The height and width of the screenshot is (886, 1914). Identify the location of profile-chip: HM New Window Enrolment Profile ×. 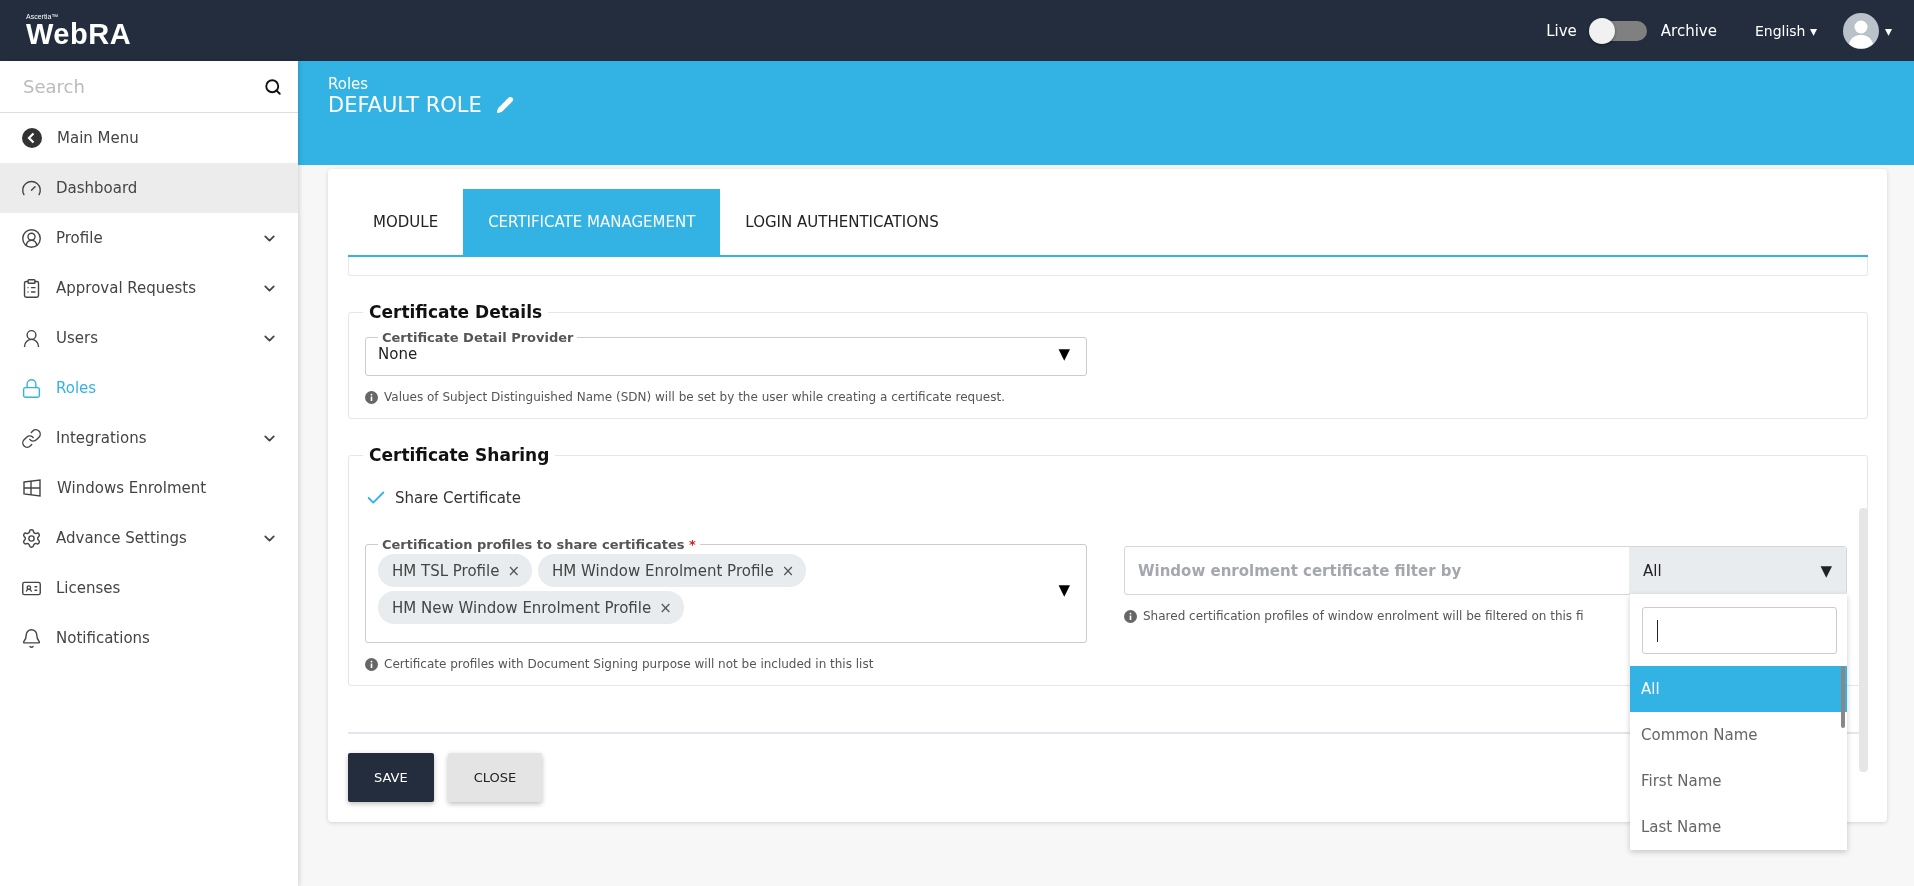
(531, 607).